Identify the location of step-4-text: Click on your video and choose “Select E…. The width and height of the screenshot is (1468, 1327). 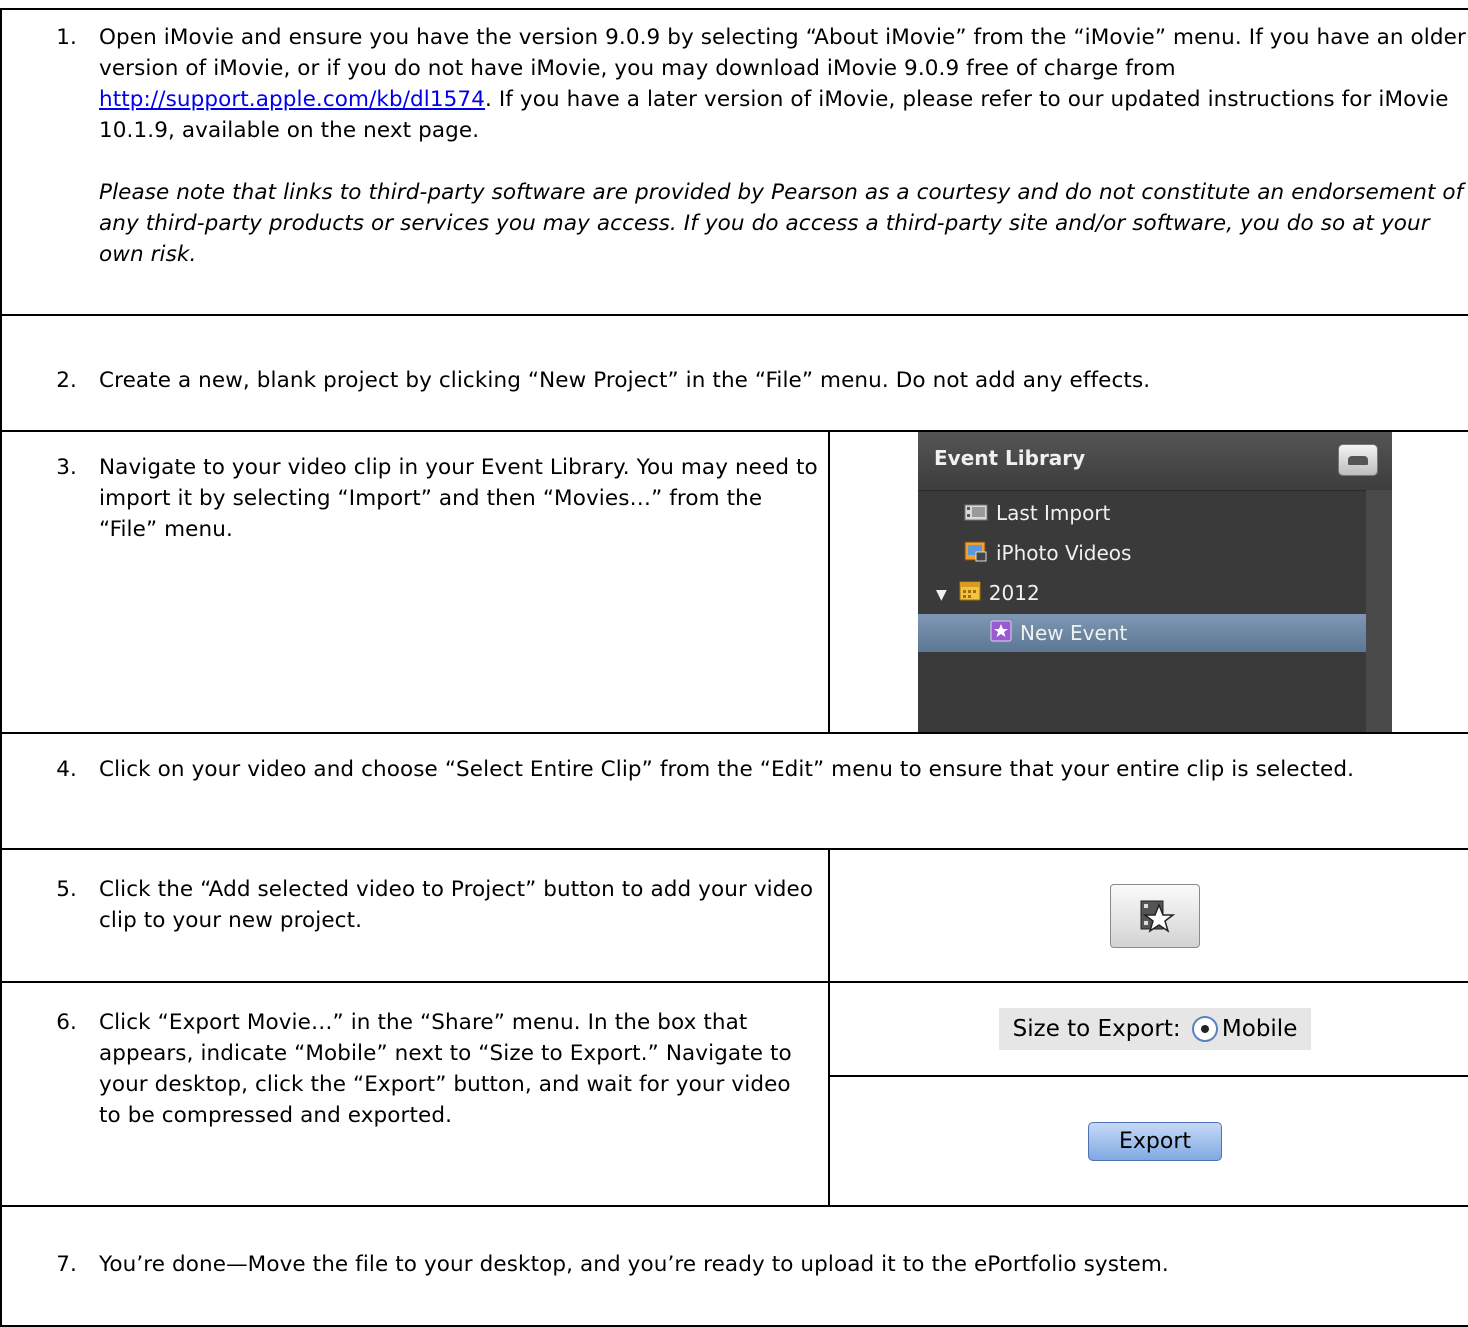
(727, 769).